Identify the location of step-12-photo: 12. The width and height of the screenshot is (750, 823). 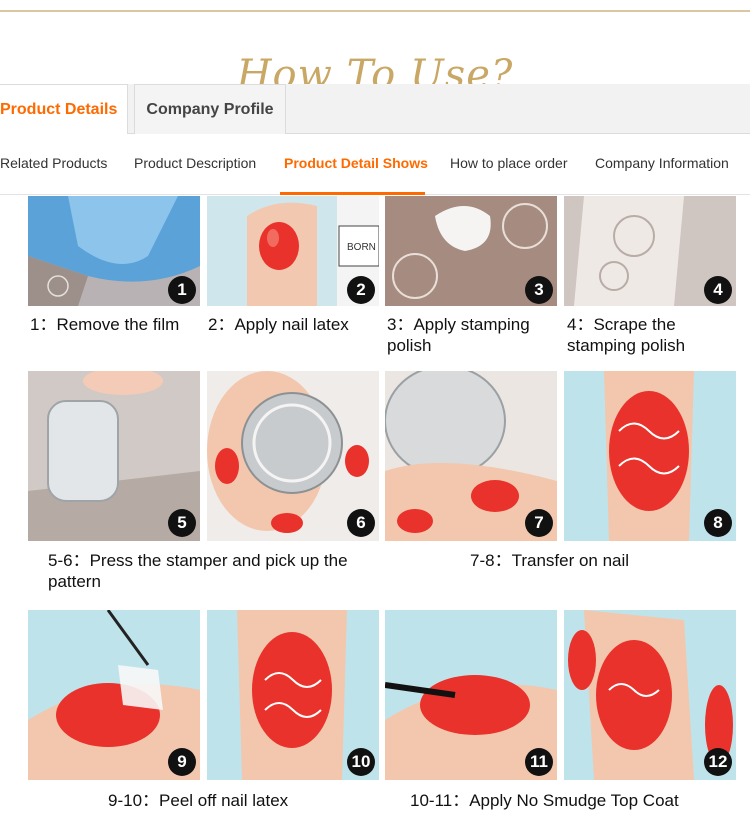
(650, 695).